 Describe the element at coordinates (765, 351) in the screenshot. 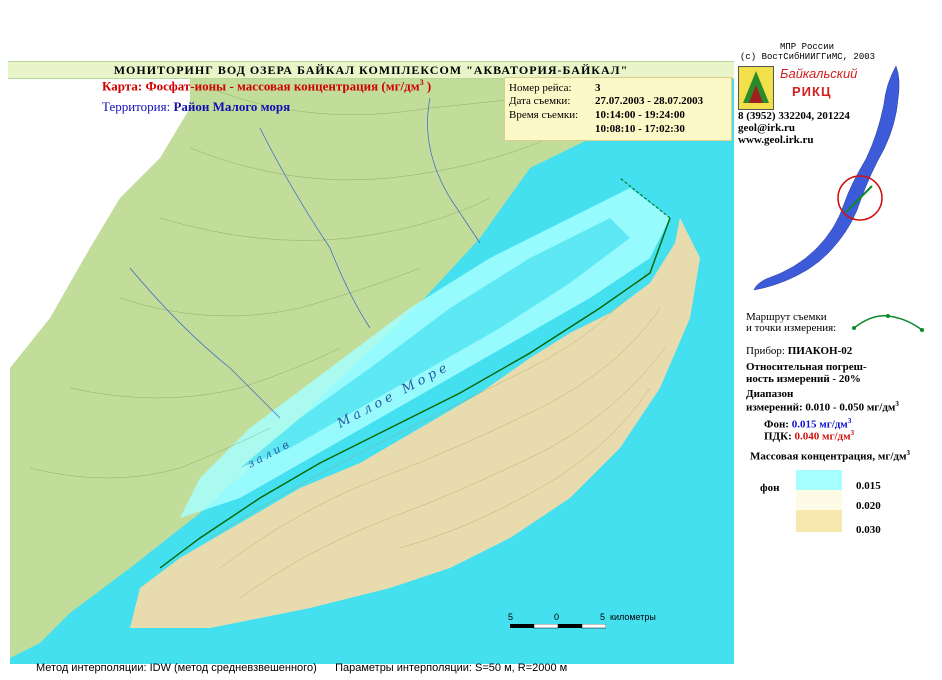

I see `device-label: Прибор:` at that location.